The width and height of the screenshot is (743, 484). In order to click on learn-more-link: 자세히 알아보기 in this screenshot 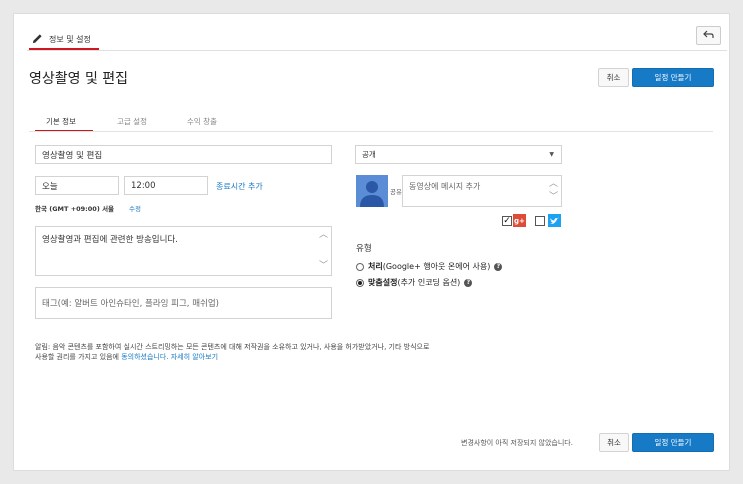, I will do `click(194, 357)`.